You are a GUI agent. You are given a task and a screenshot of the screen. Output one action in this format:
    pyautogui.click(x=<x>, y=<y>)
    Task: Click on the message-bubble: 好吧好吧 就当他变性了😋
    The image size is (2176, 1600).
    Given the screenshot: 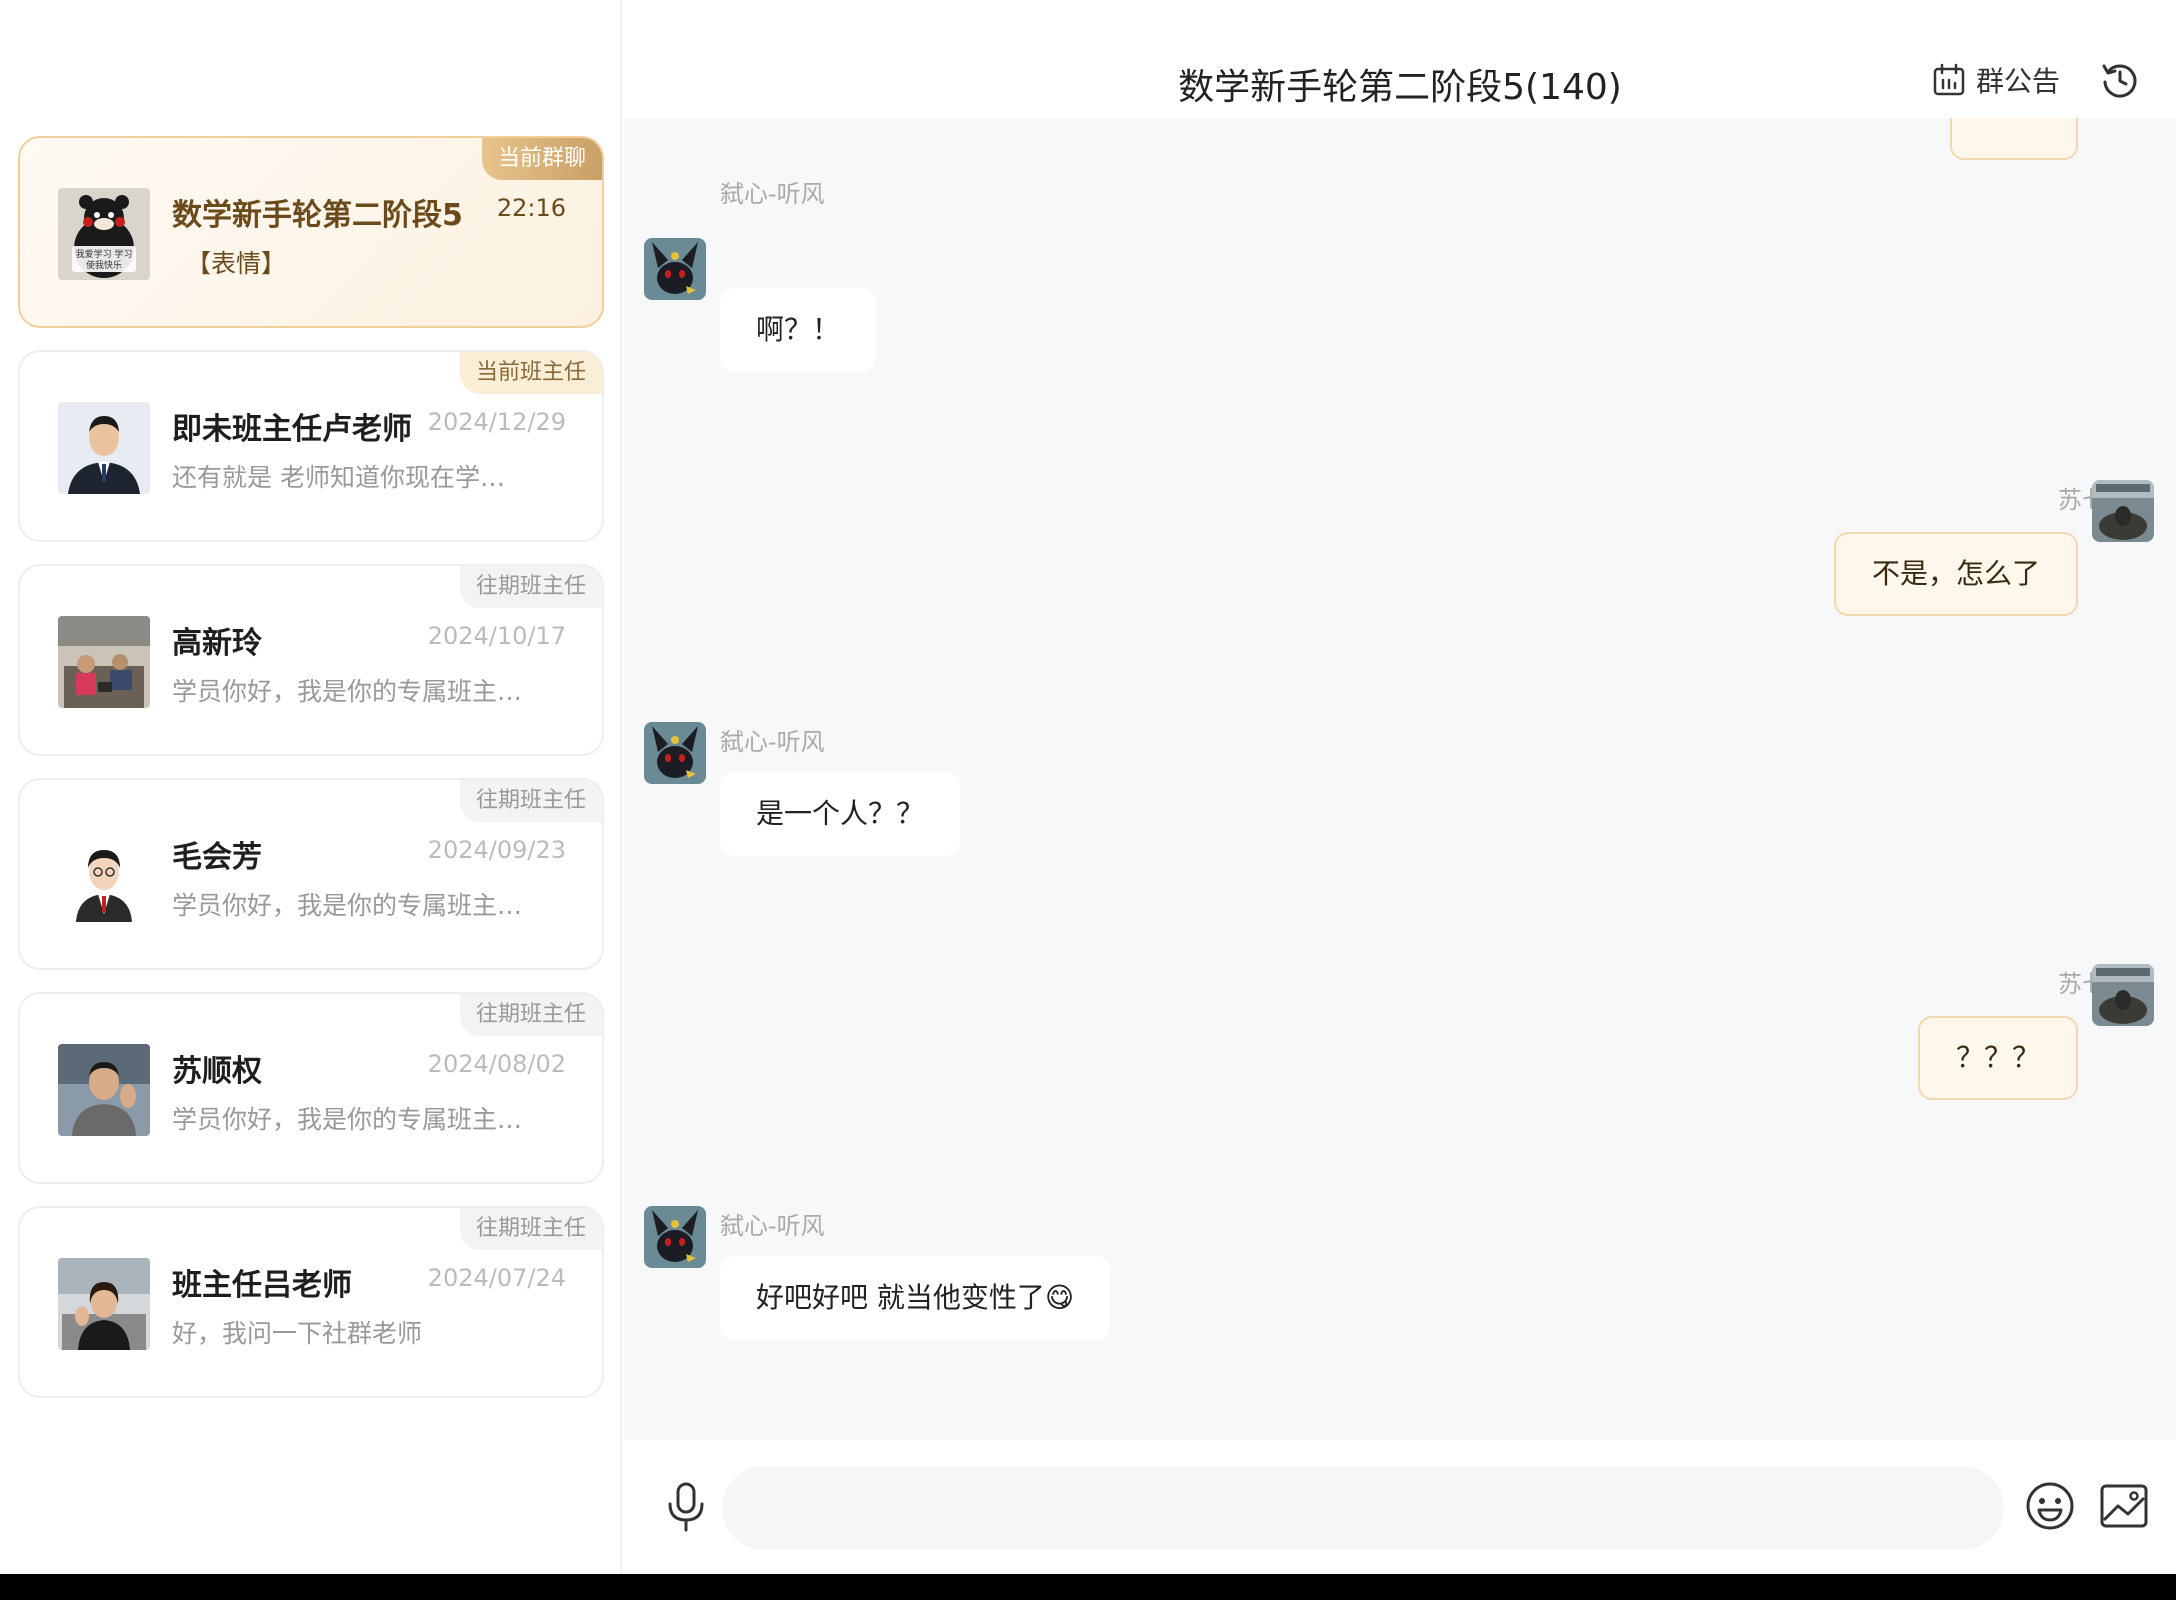 What is the action you would take?
    pyautogui.click(x=915, y=1298)
    